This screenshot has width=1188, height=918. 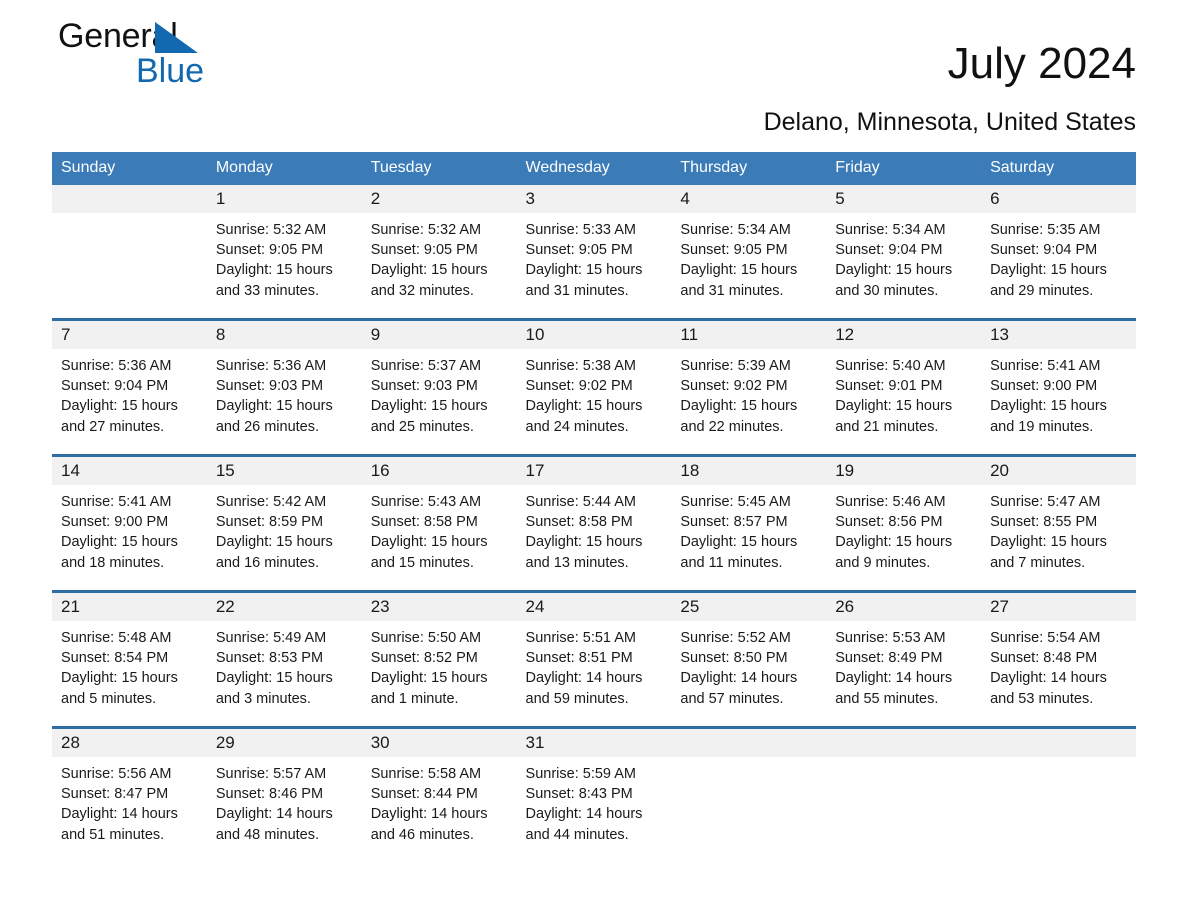 I want to click on weekday-header-tuesday: Tuesday, so click(x=439, y=168).